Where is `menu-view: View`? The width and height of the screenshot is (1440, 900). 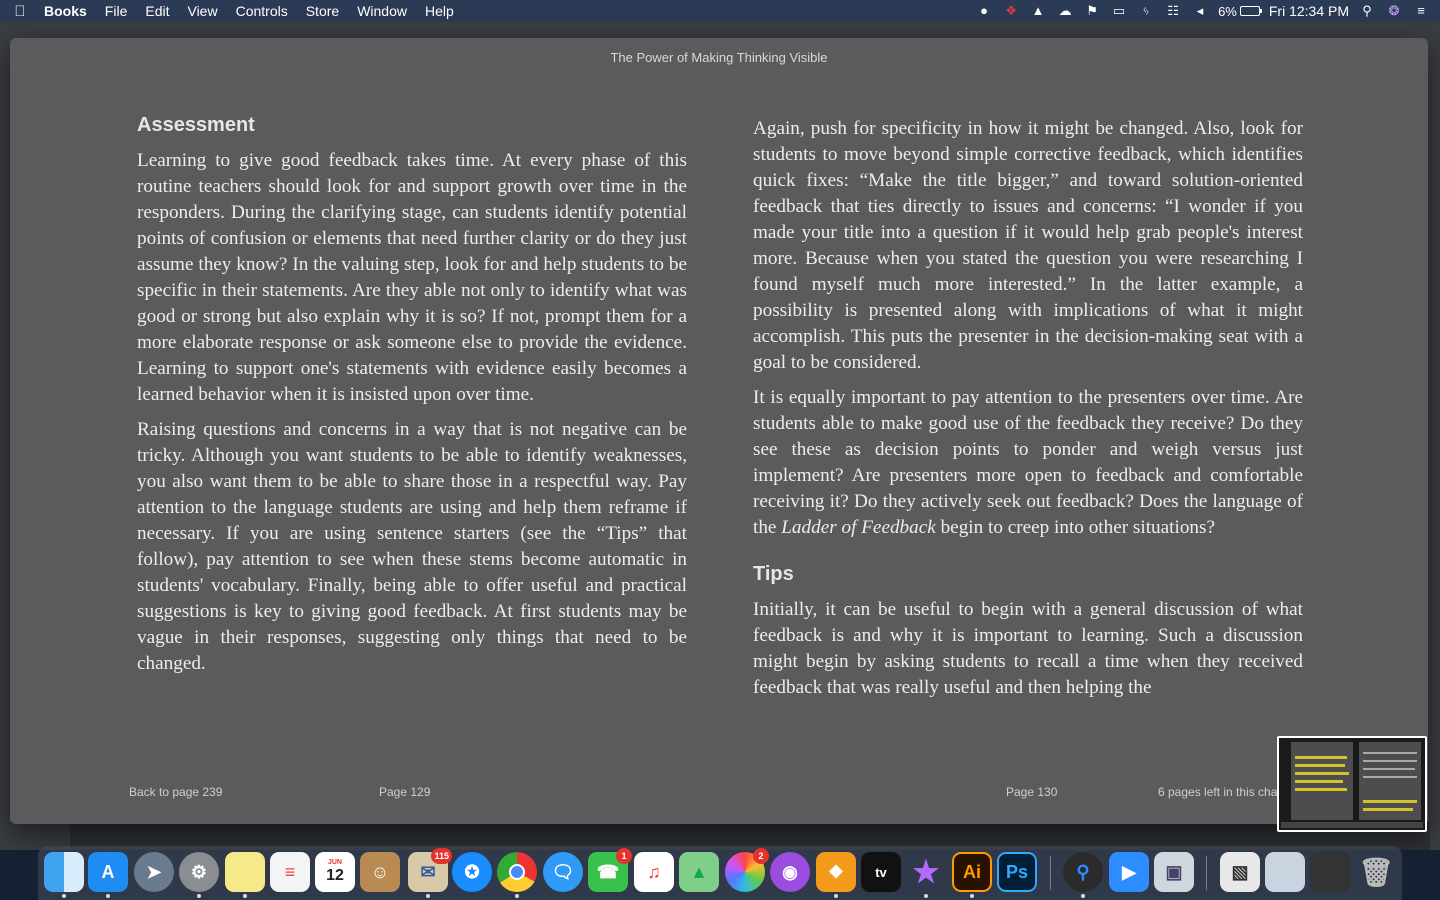
menu-view: View is located at coordinates (202, 11).